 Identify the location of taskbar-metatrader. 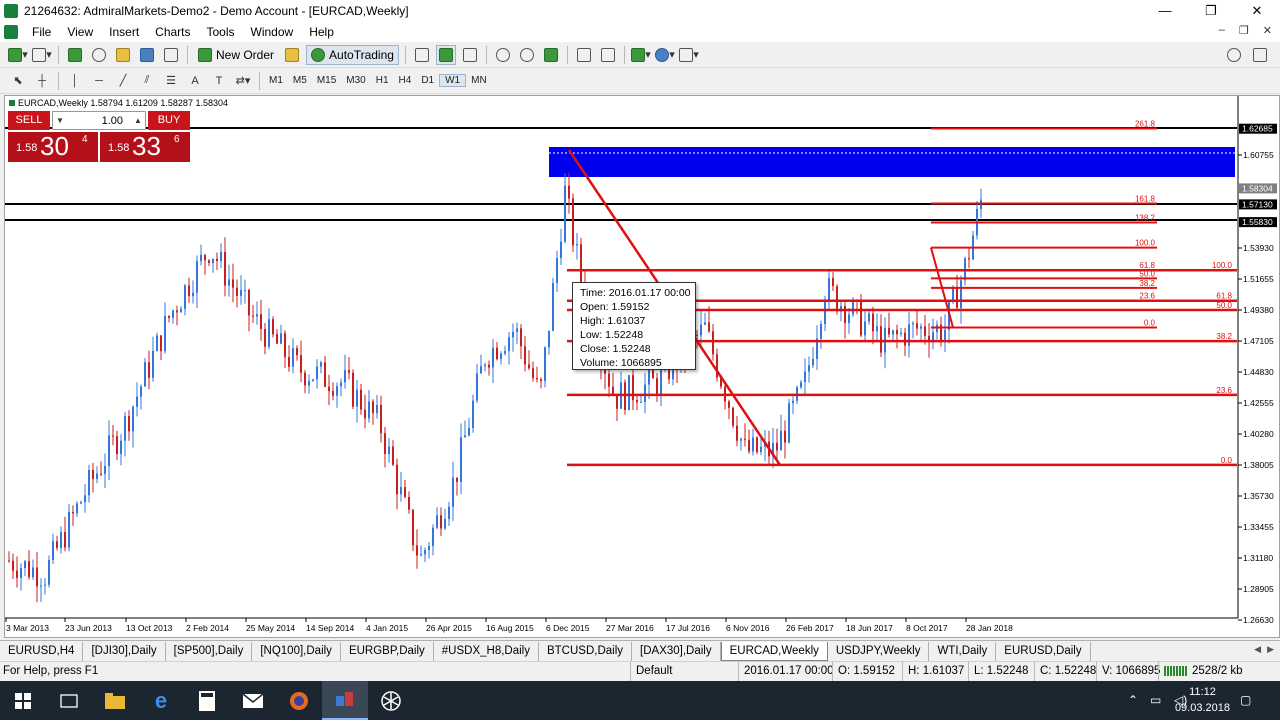
(345, 700).